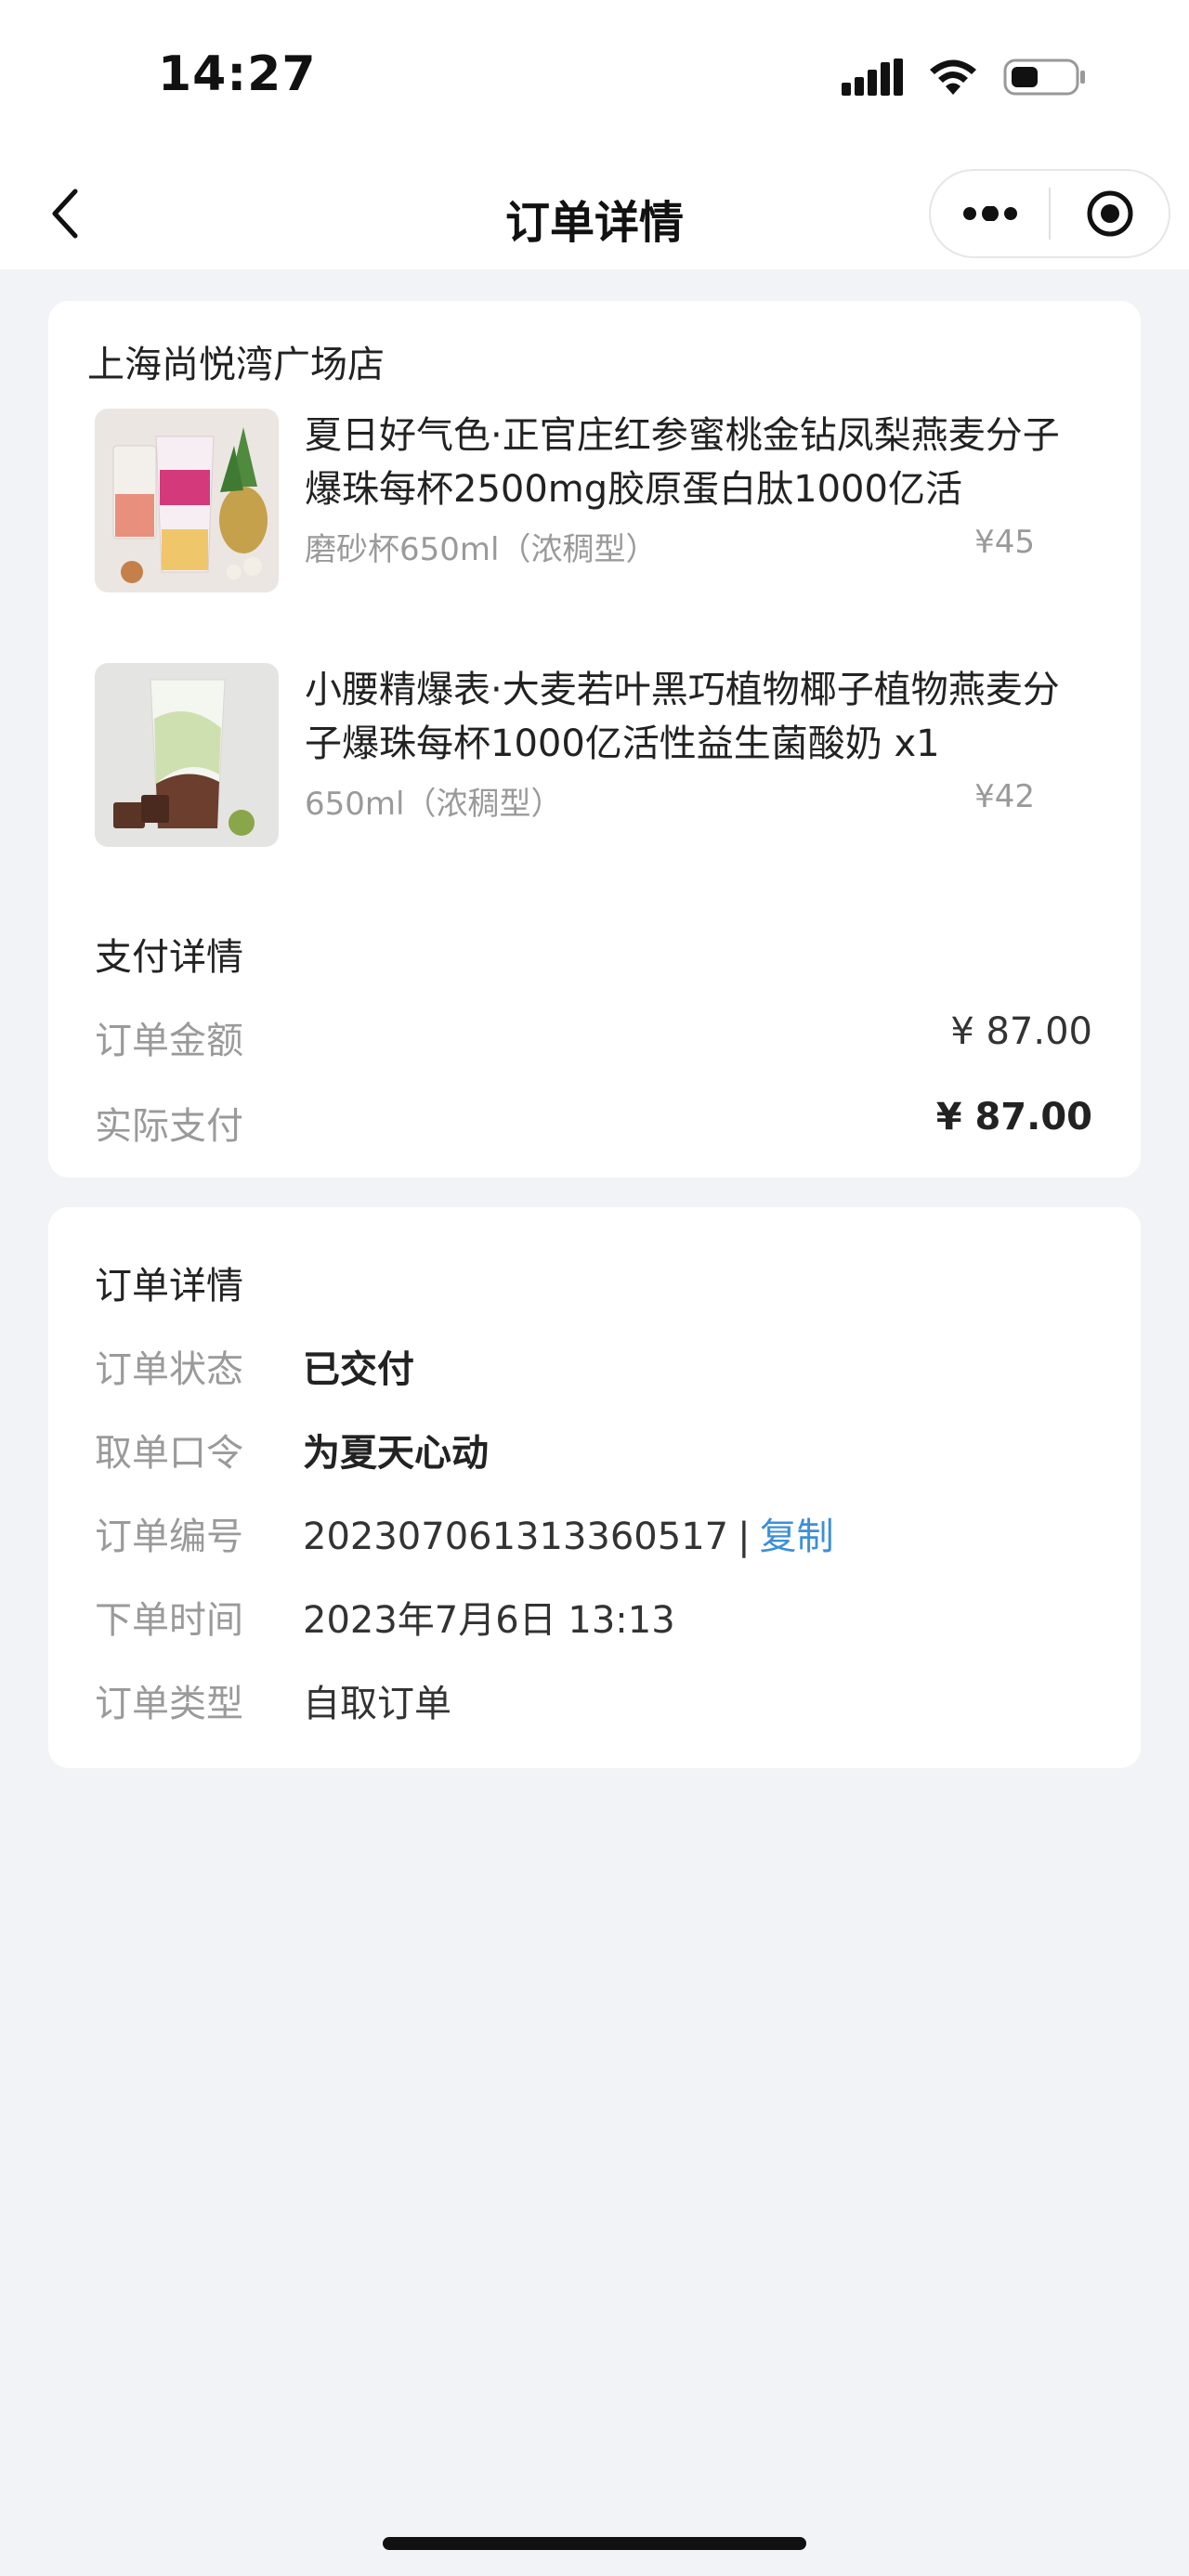 The width and height of the screenshot is (1189, 2576). What do you see at coordinates (169, 1453) in the screenshot?
I see `pickup-code-label: 取单口令` at bounding box center [169, 1453].